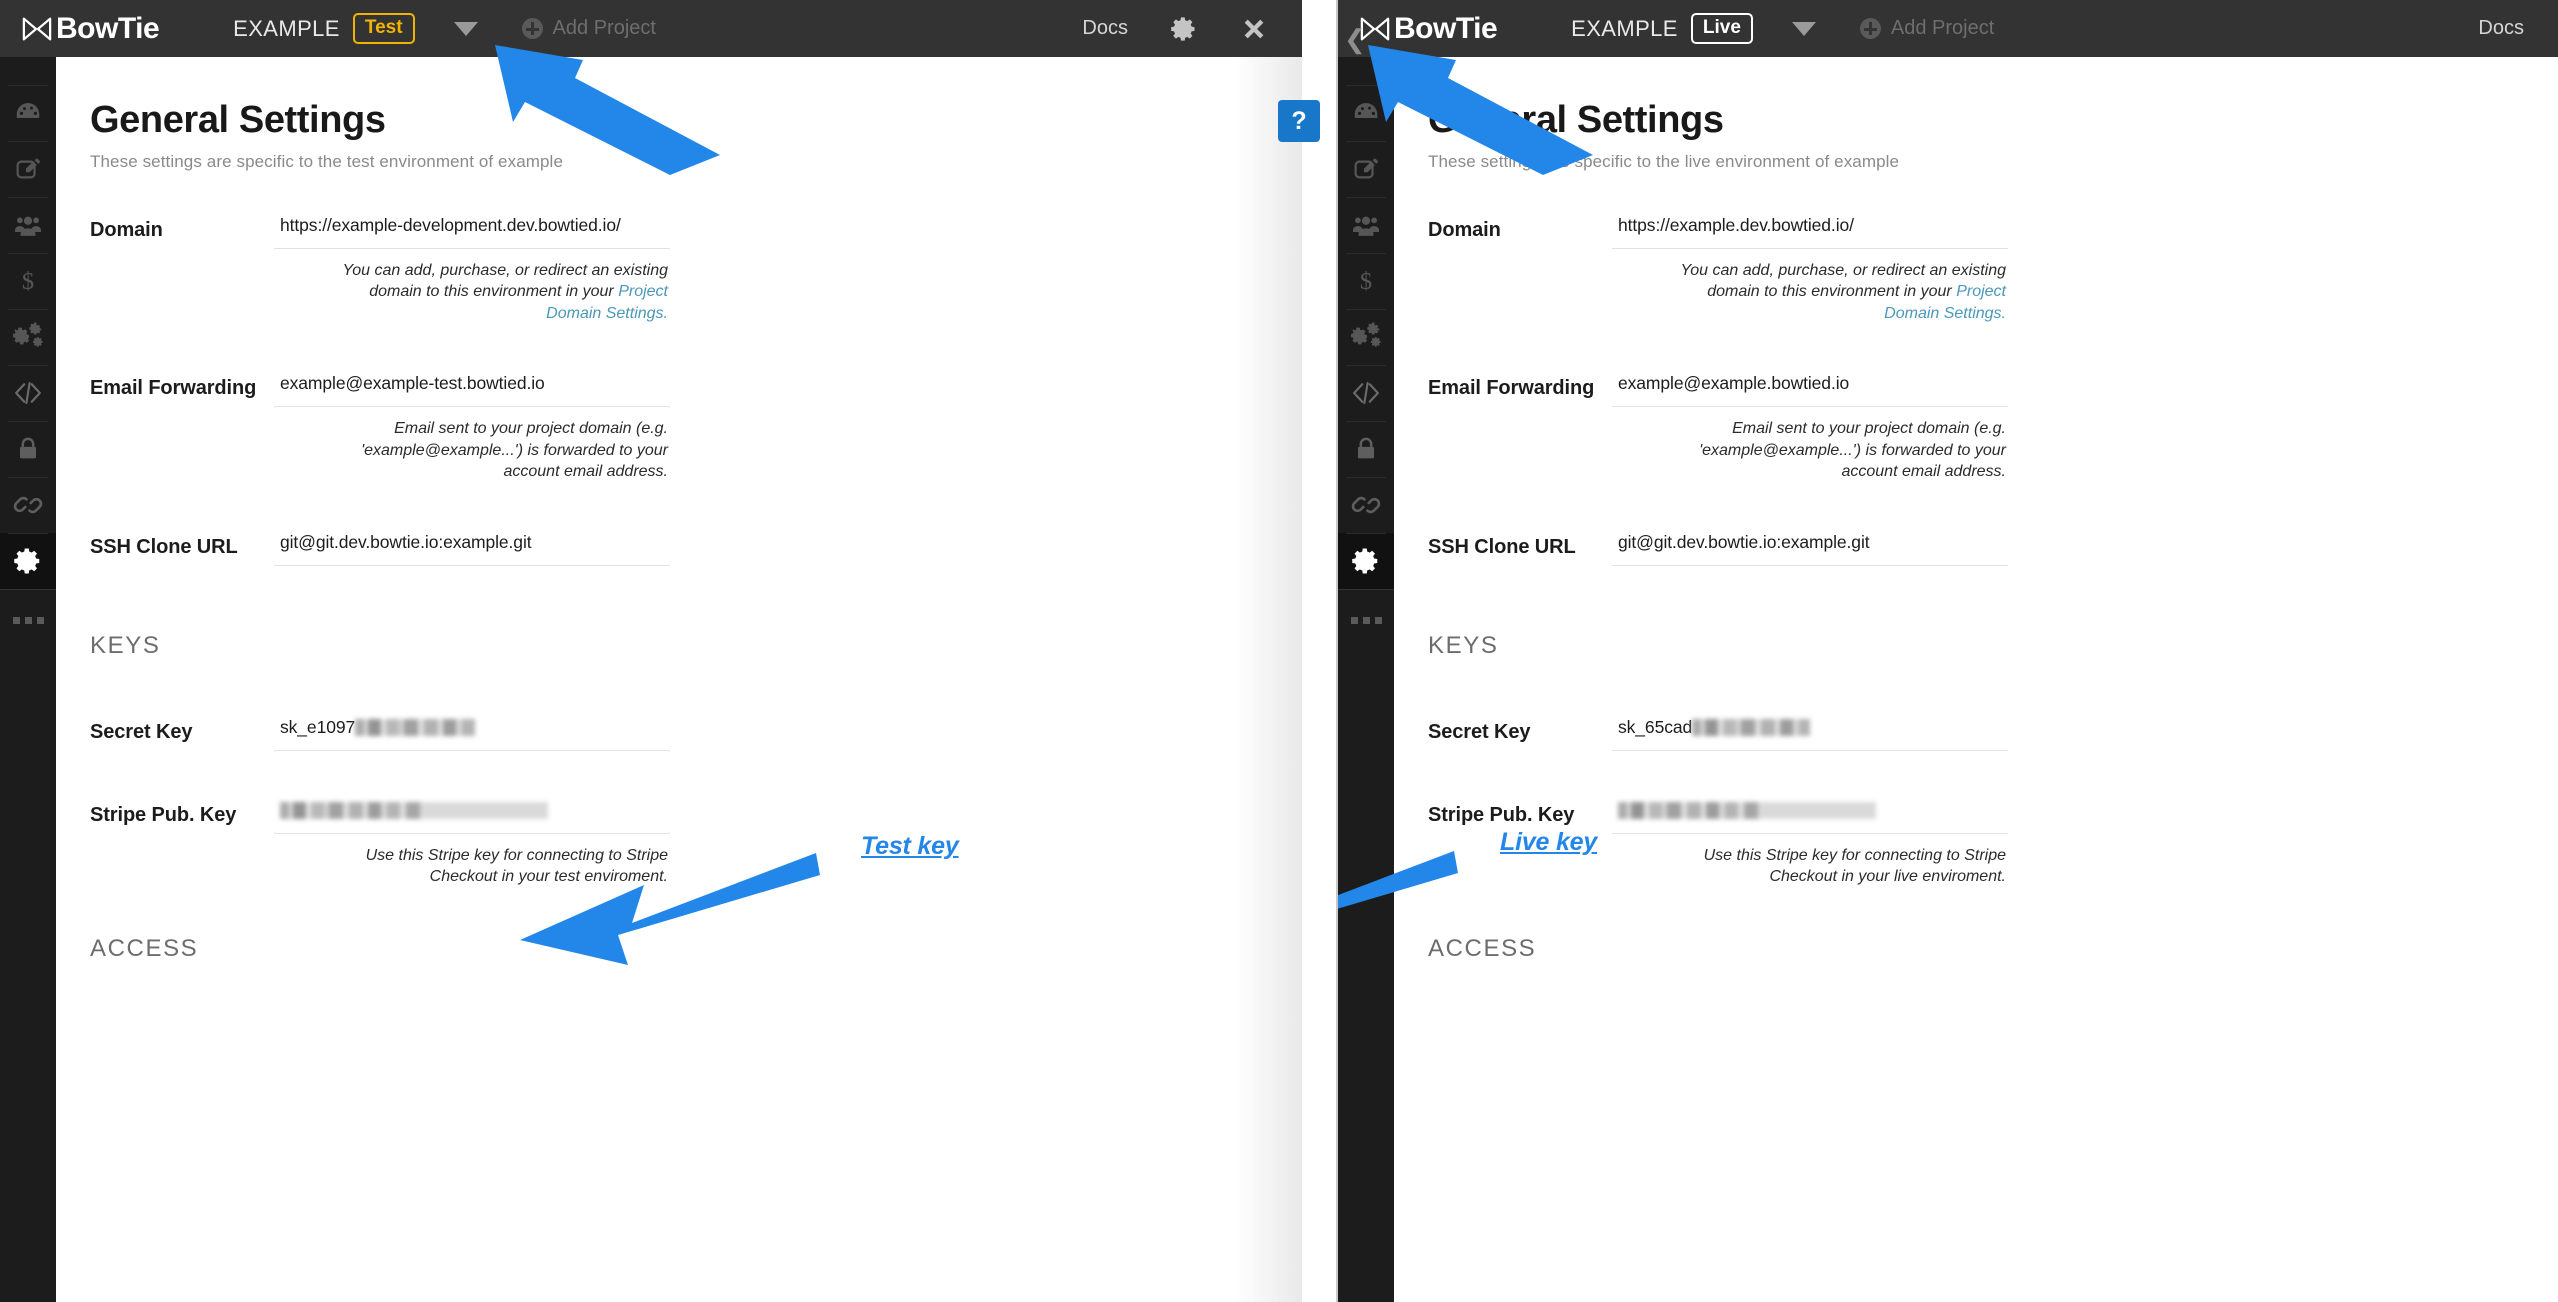 This screenshot has width=2558, height=1302. I want to click on edit-pencil-icon, so click(28, 168).